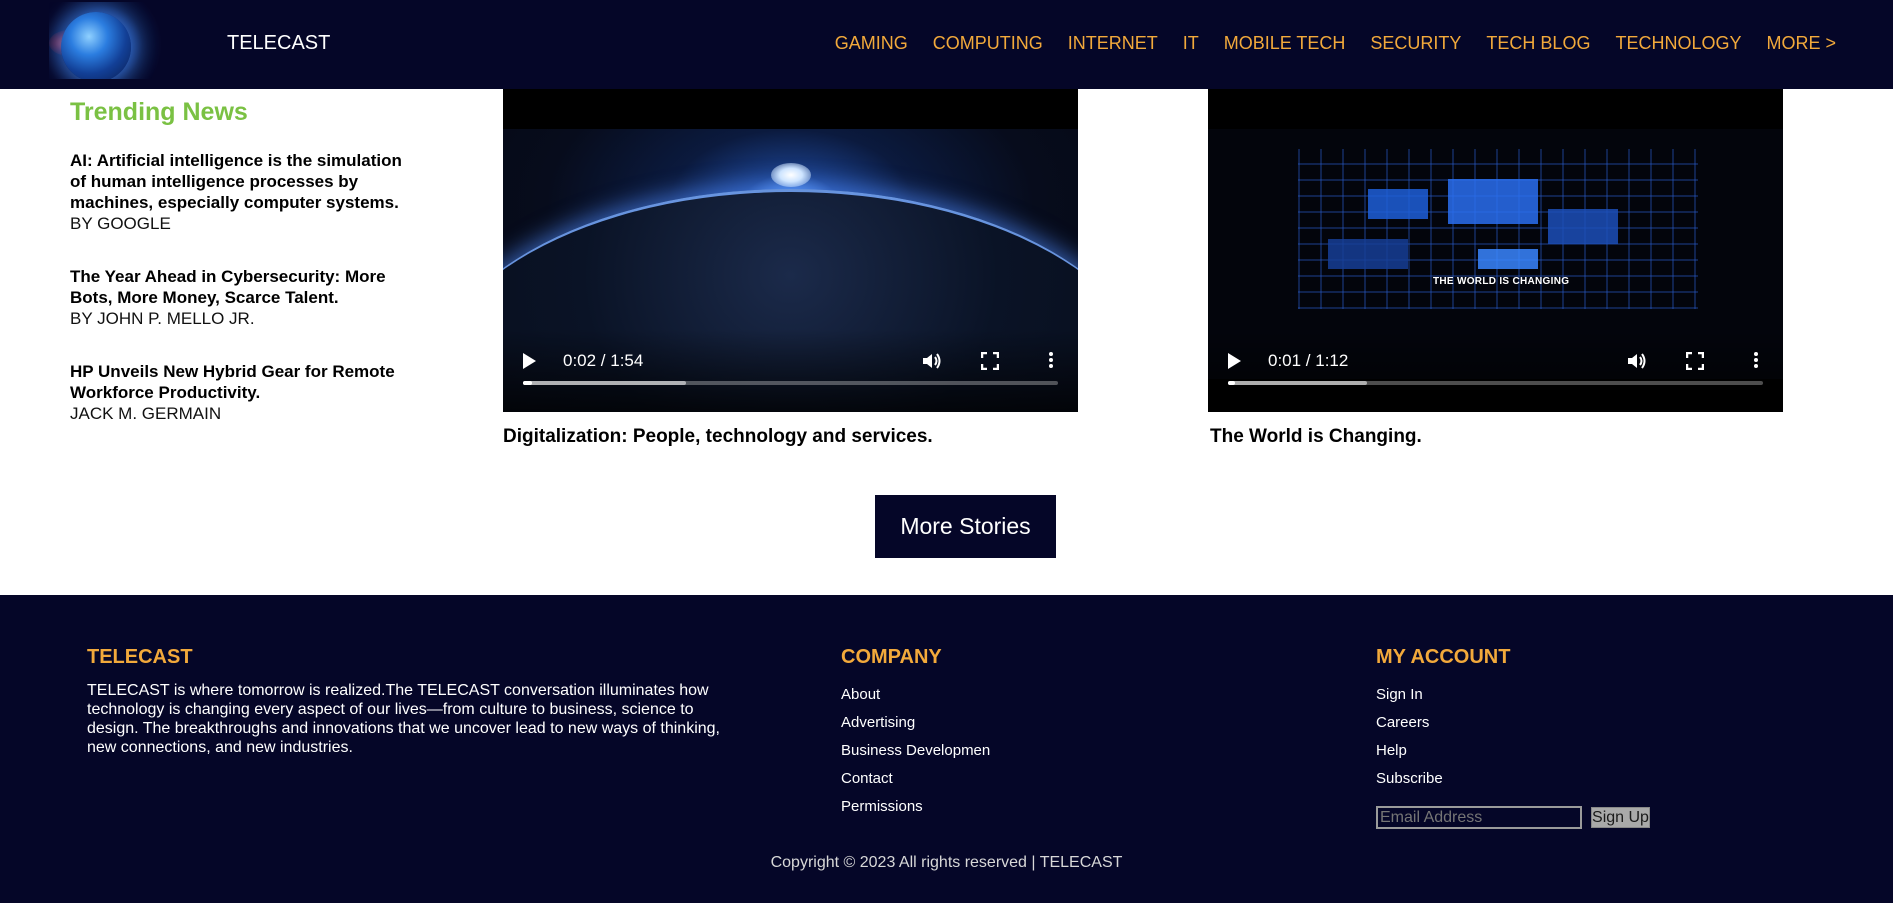 The image size is (1893, 903). What do you see at coordinates (120, 223) in the screenshot?
I see `news-byline: BY GOOGLE` at bounding box center [120, 223].